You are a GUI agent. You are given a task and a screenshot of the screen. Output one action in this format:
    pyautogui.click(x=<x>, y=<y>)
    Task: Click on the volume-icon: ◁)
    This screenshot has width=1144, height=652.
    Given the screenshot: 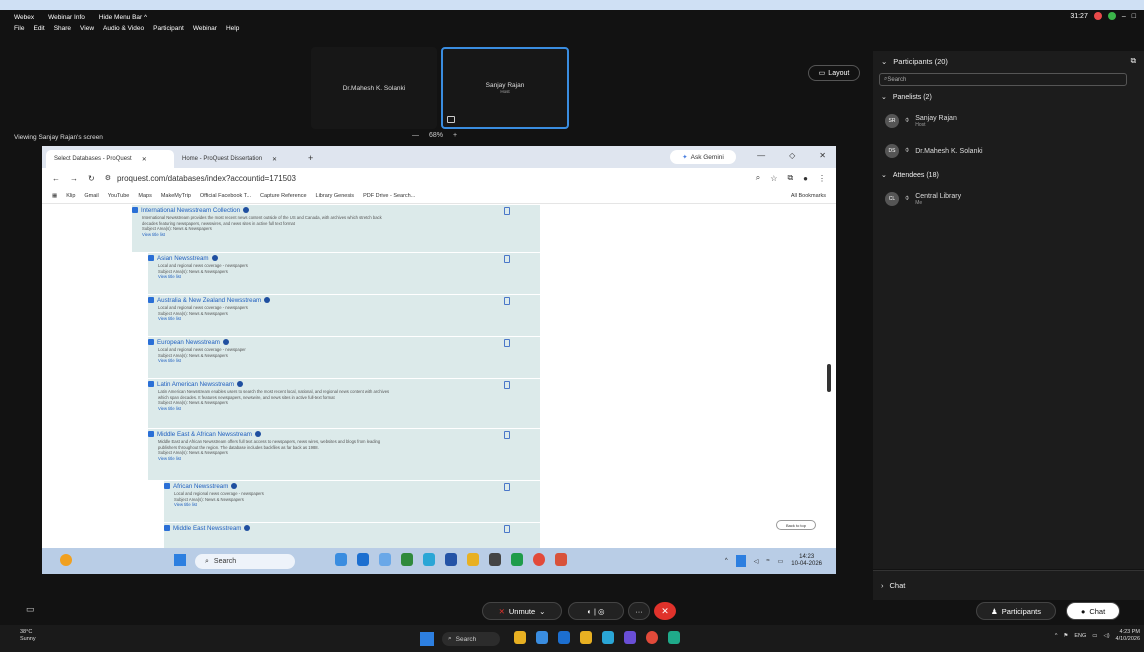 What is the action you would take?
    pyautogui.click(x=1106, y=636)
    